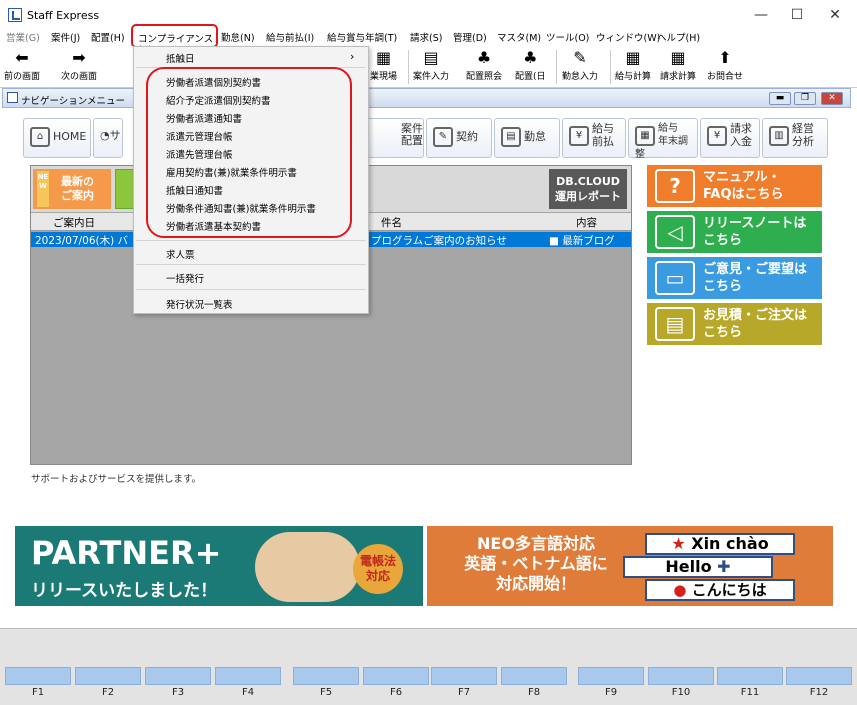 The image size is (857, 705). I want to click on cell-content: ■ 最新ブログ, so click(582, 241).